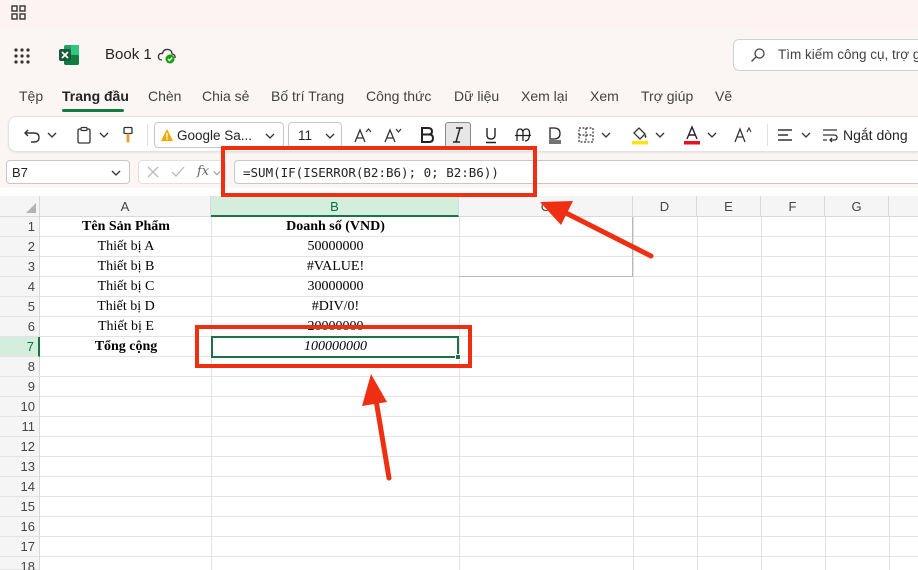 The width and height of the screenshot is (918, 570). What do you see at coordinates (20, 247) in the screenshot?
I see `row-header: 2` at bounding box center [20, 247].